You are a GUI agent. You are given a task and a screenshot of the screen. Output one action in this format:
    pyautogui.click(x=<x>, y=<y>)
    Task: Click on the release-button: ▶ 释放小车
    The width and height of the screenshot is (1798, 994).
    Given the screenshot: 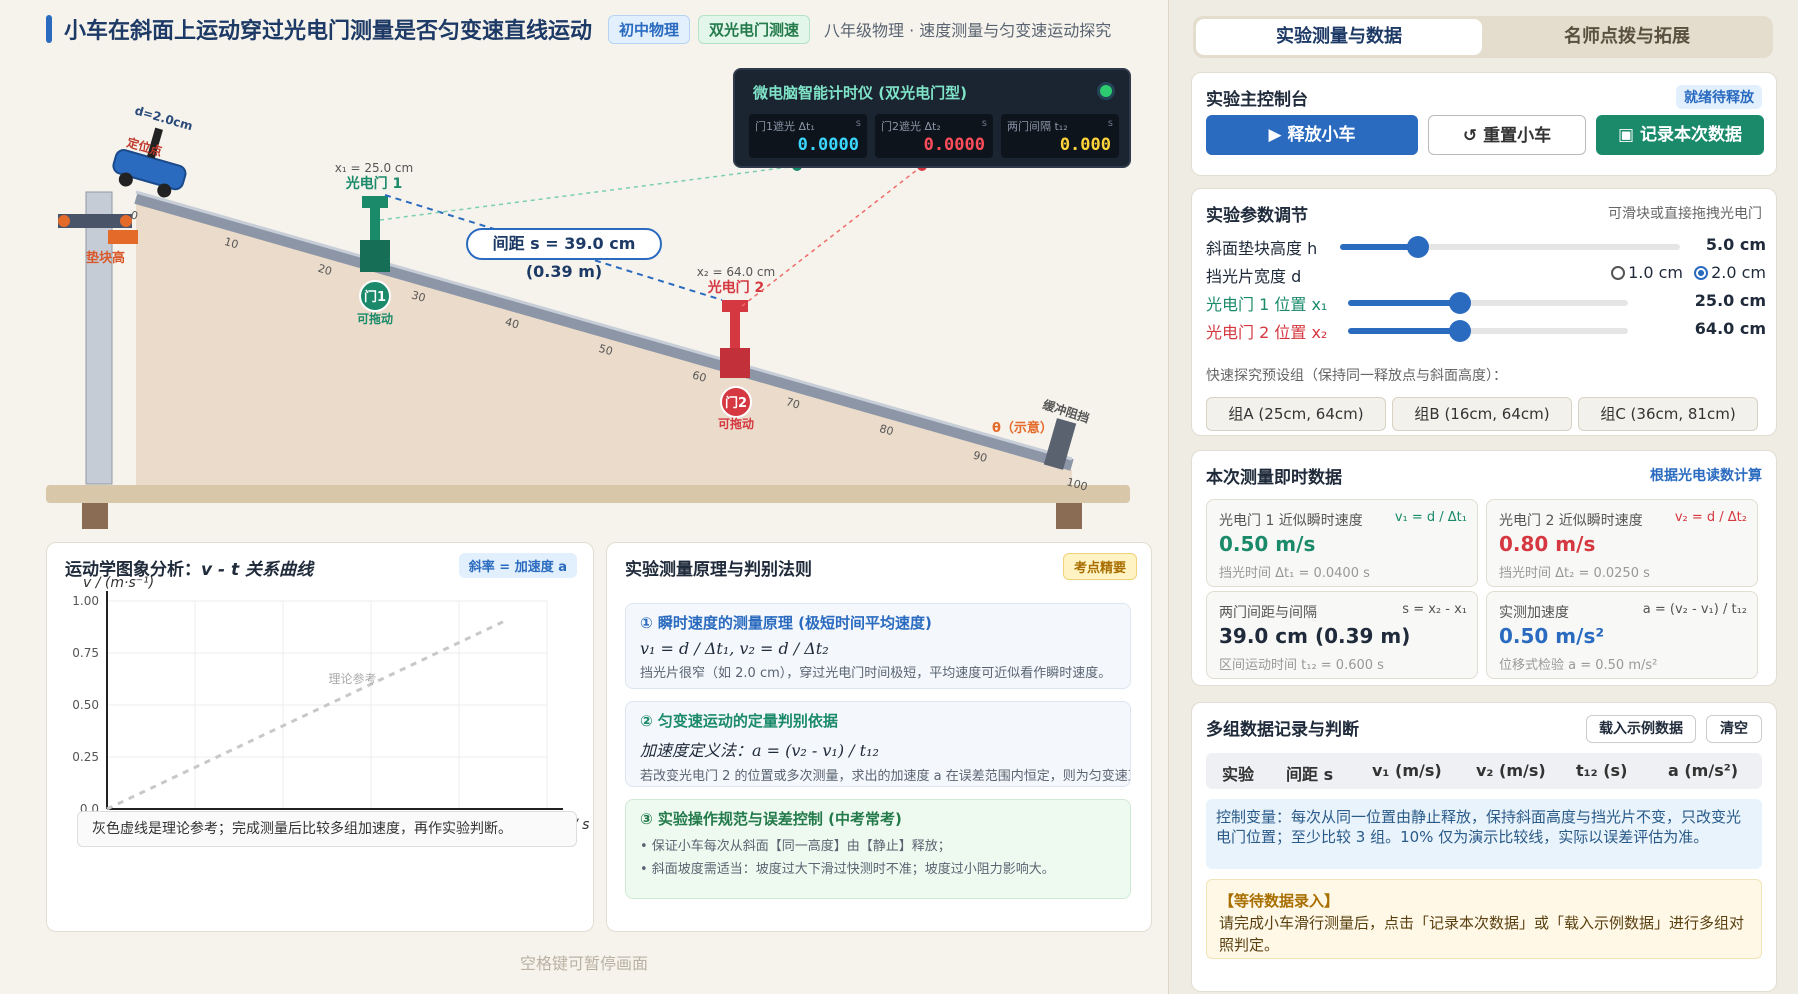 What is the action you would take?
    pyautogui.click(x=1312, y=135)
    